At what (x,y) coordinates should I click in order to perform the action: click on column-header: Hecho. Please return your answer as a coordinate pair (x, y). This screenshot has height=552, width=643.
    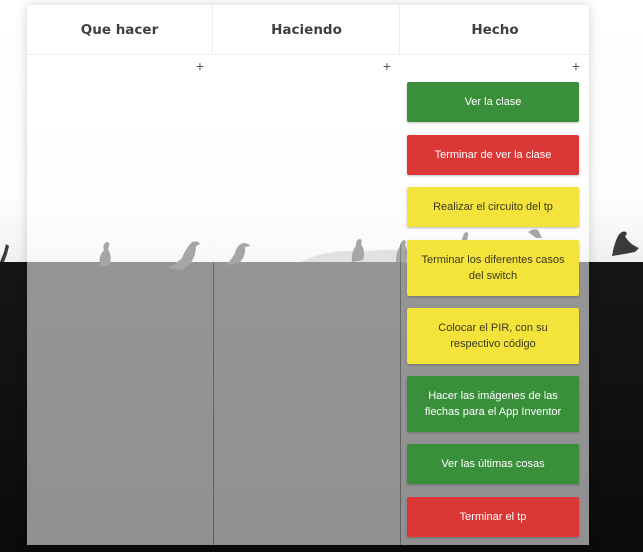
    Looking at the image, I should click on (495, 30).